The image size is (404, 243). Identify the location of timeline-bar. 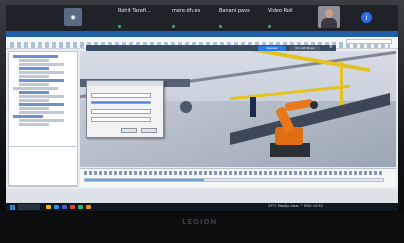
(234, 180).